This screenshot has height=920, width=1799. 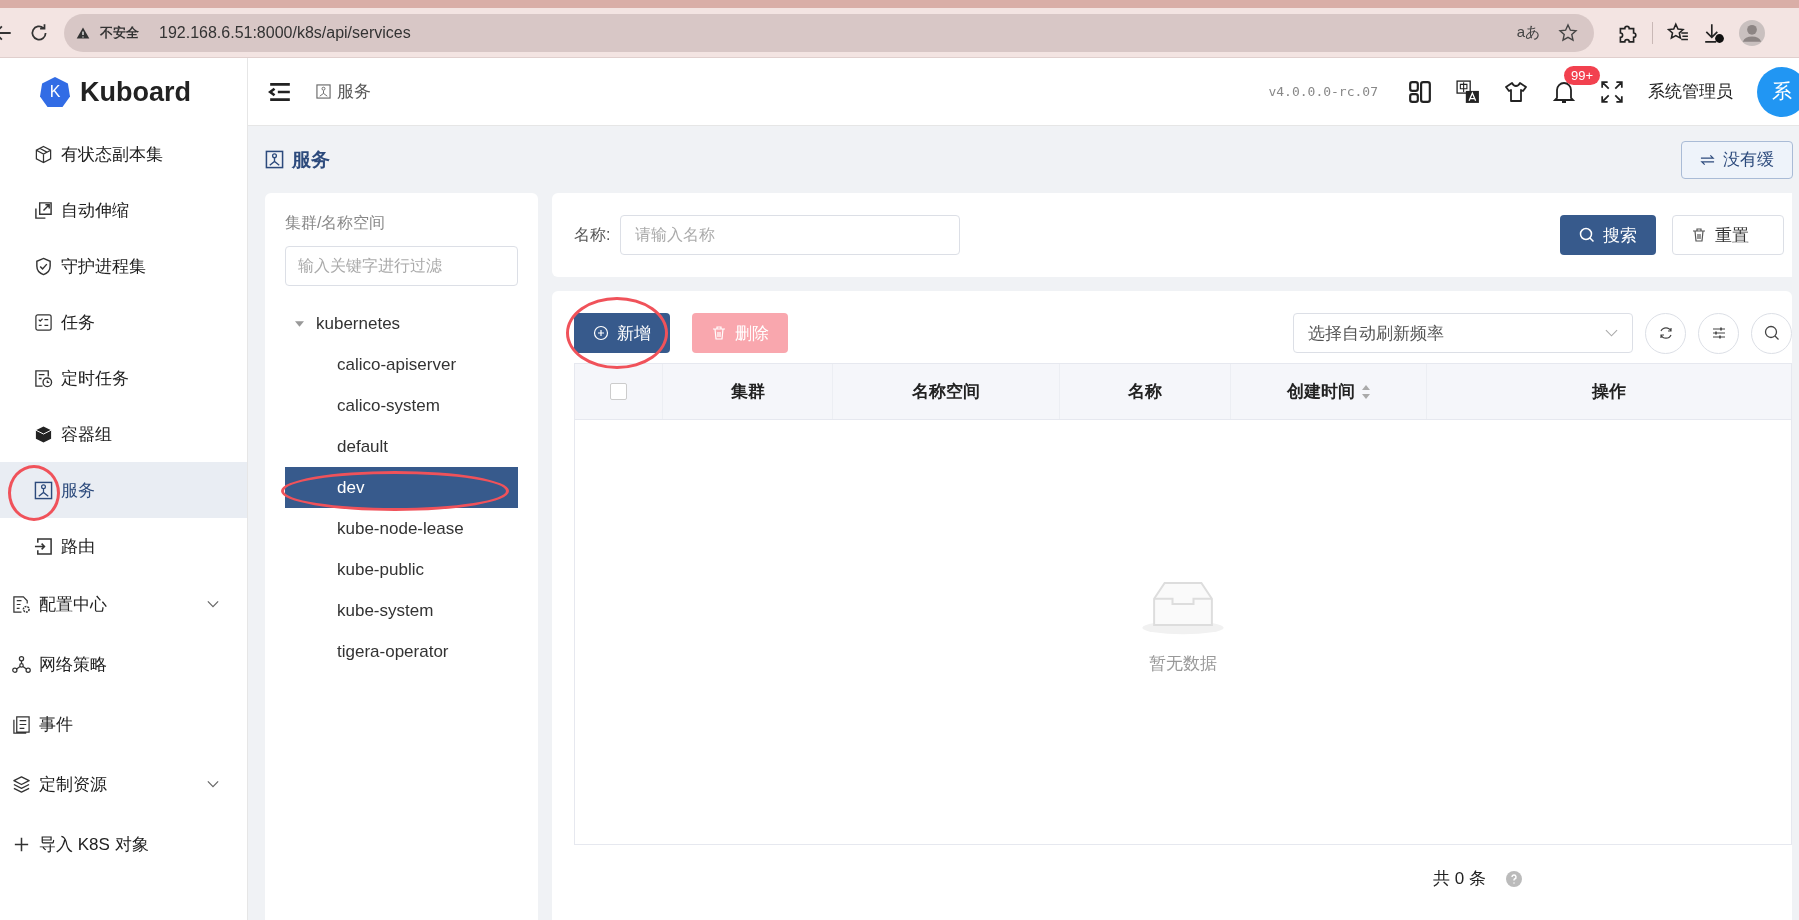 What do you see at coordinates (1608, 235) in the screenshot?
I see `search-button: 搜索` at bounding box center [1608, 235].